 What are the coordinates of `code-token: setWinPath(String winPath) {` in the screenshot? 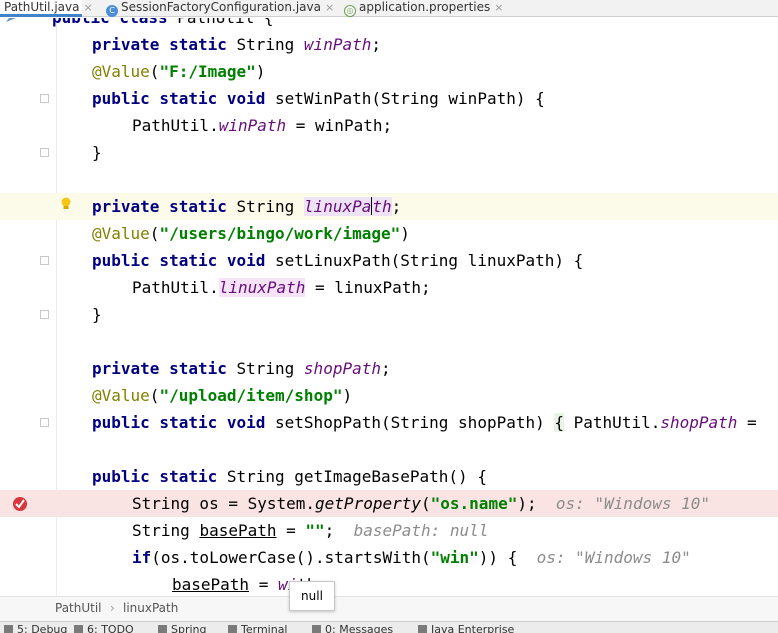 It's located at (405, 98).